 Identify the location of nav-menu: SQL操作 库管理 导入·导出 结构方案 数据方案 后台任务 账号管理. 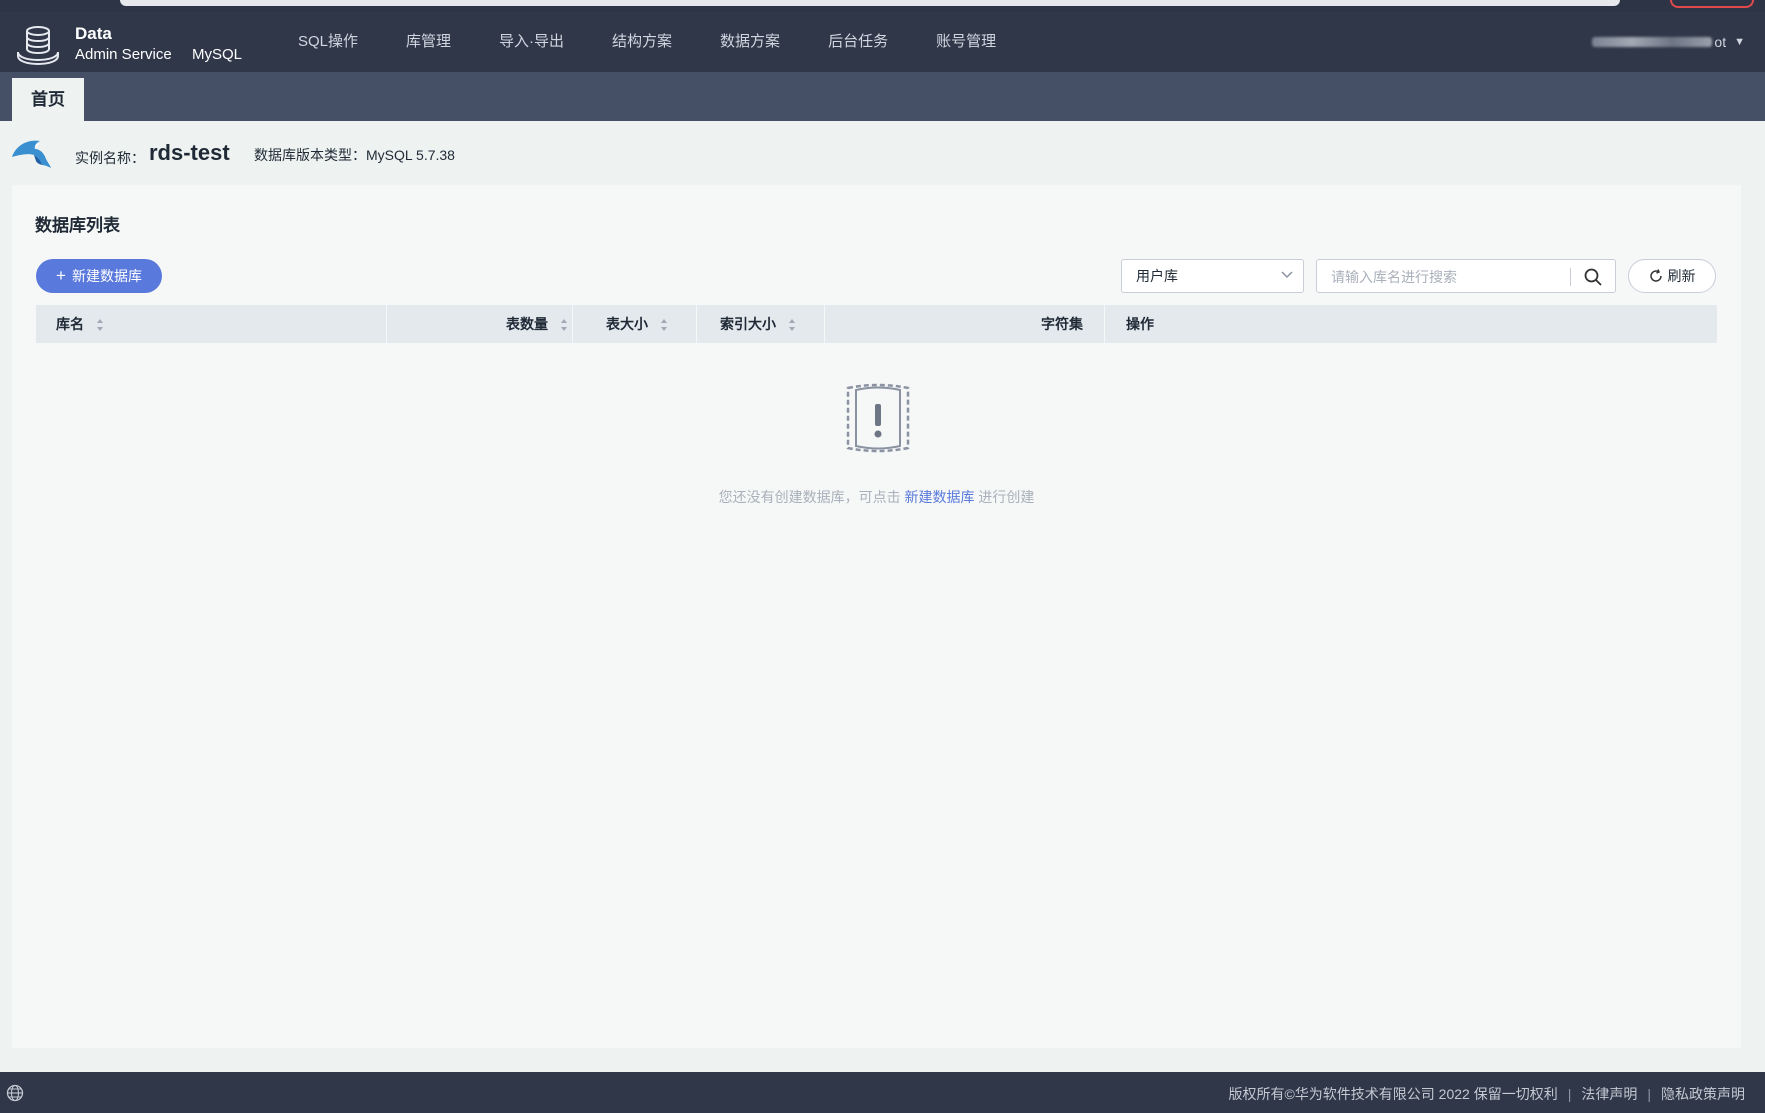
(671, 42).